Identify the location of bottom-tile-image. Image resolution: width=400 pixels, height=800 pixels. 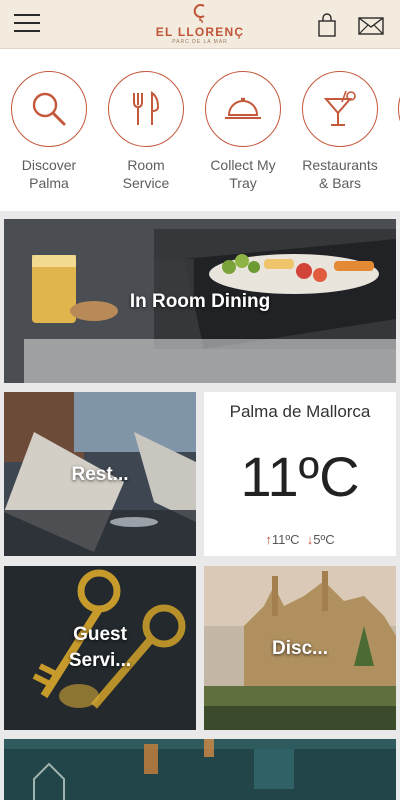
(200, 769).